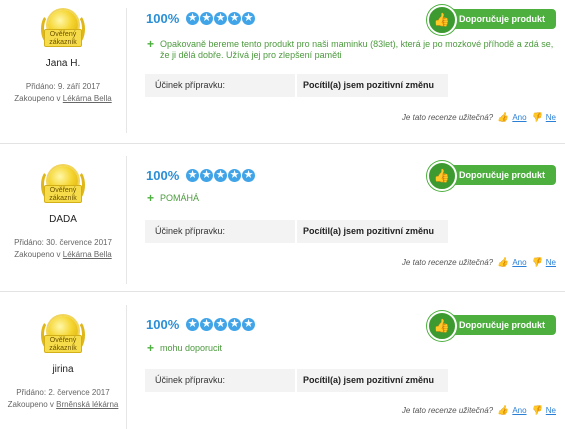  Describe the element at coordinates (63, 392) in the screenshot. I see `review-date: Přidáno: 2. července 2017` at that location.